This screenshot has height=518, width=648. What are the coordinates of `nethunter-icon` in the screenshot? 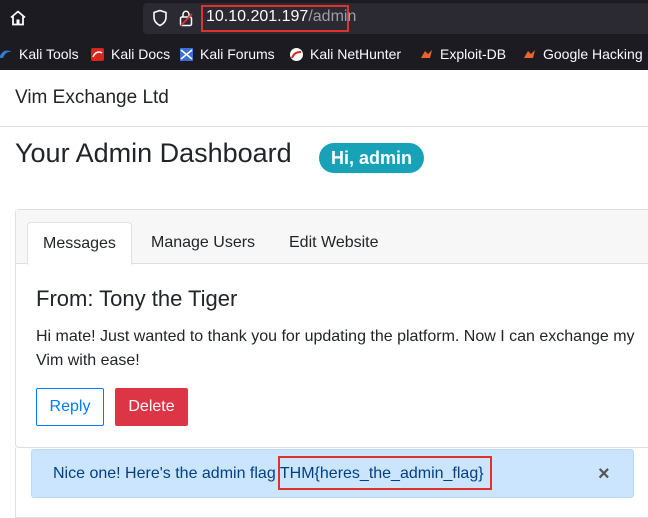 It's located at (296, 54).